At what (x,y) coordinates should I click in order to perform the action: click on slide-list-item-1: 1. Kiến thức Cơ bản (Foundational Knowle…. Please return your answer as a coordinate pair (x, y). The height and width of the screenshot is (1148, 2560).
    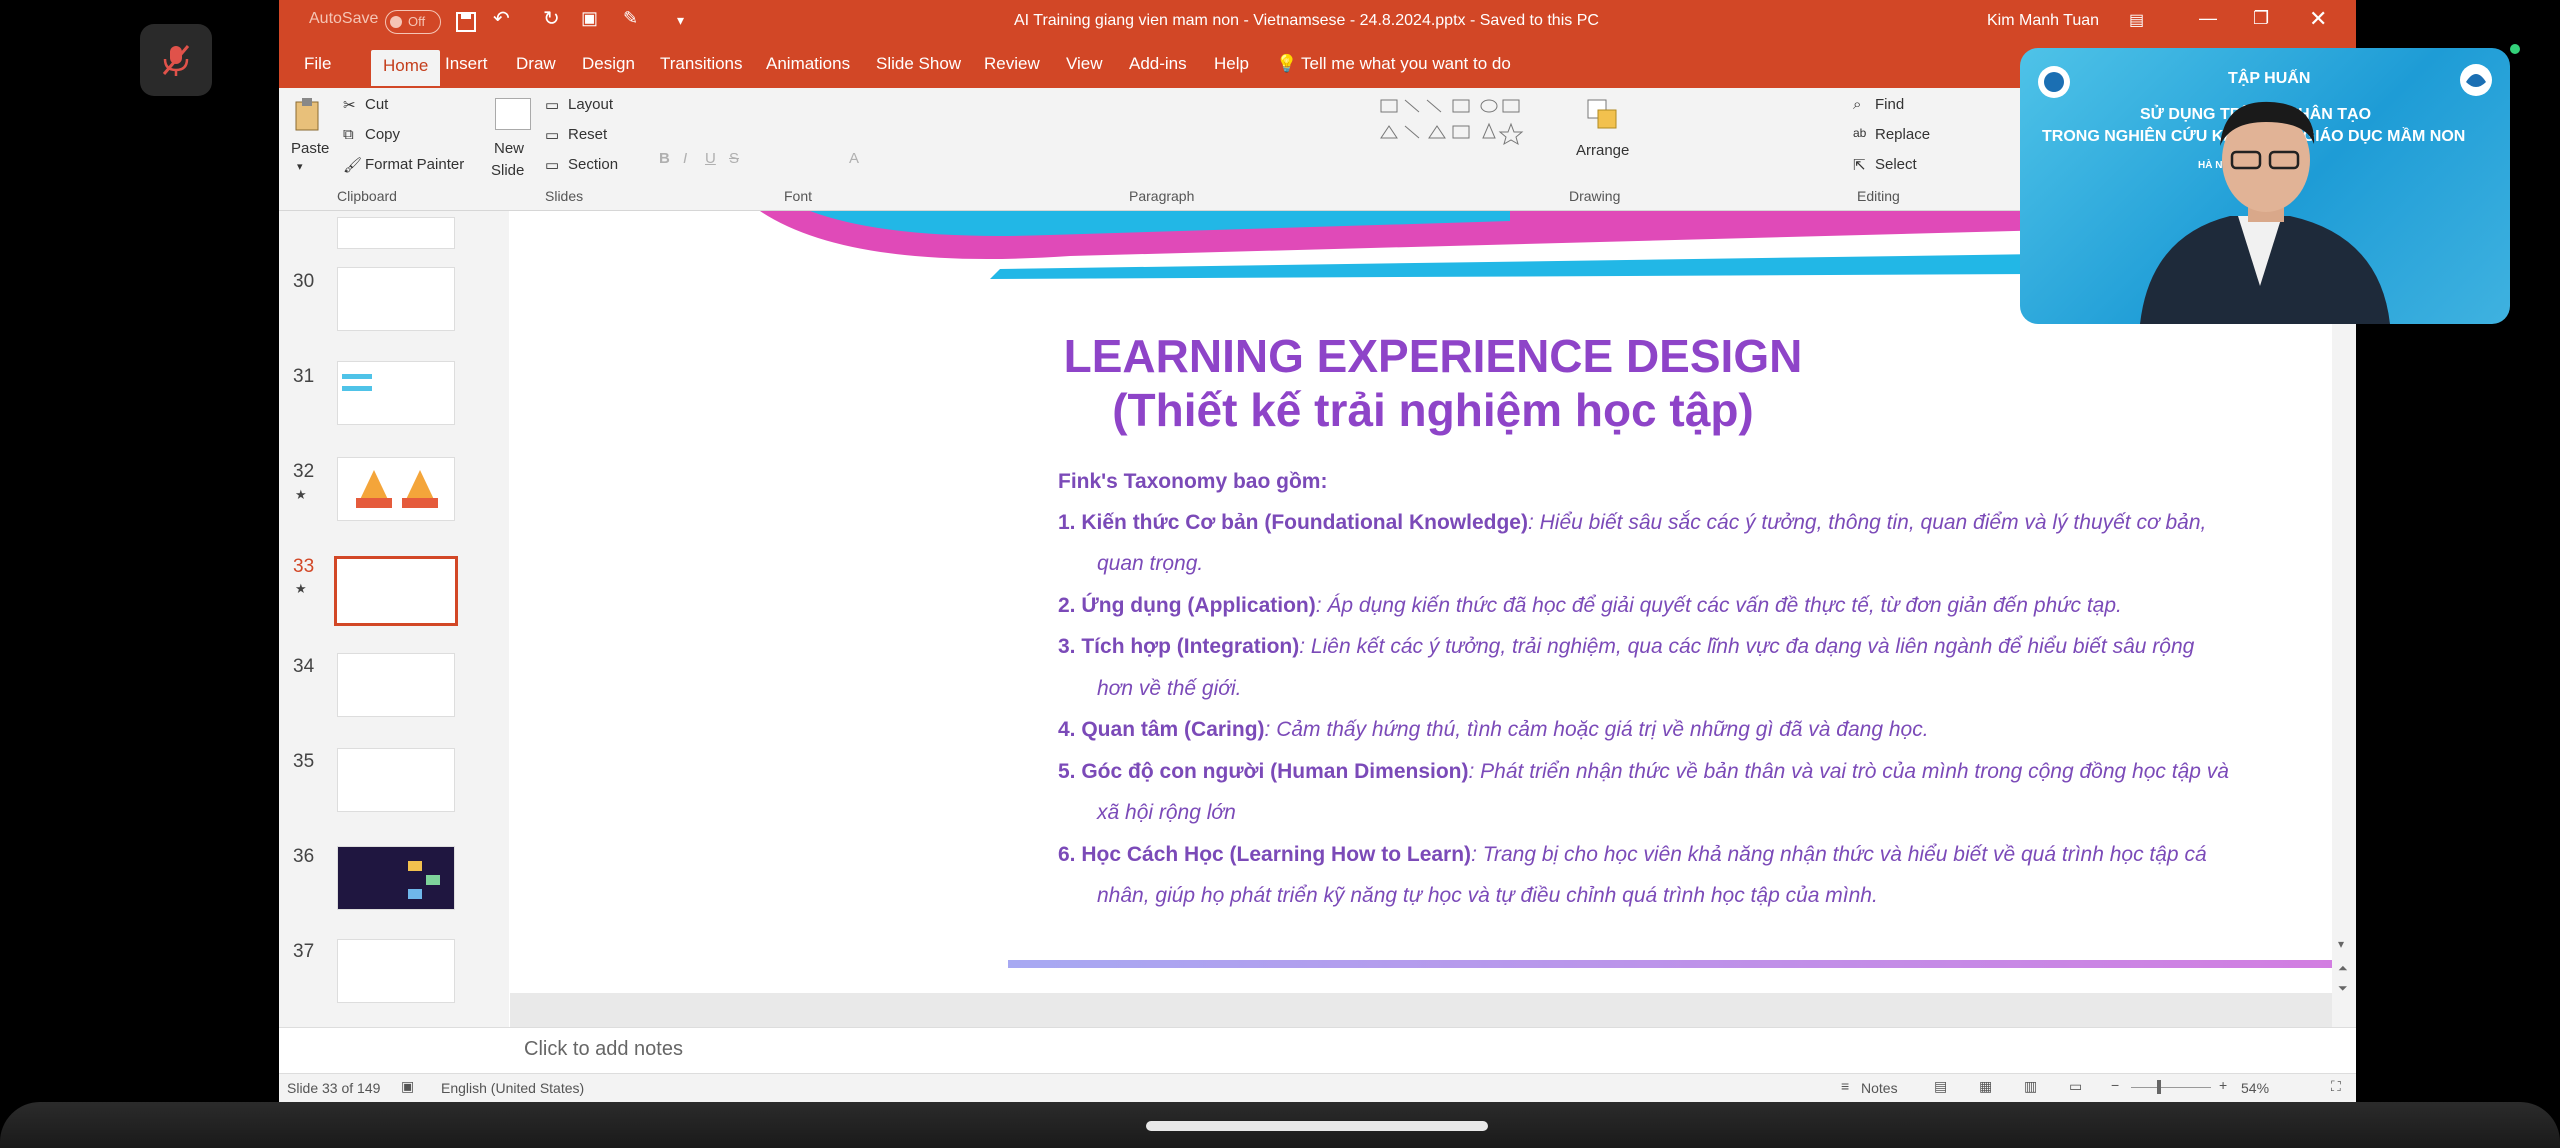
    Looking at the image, I should click on (1632, 523).